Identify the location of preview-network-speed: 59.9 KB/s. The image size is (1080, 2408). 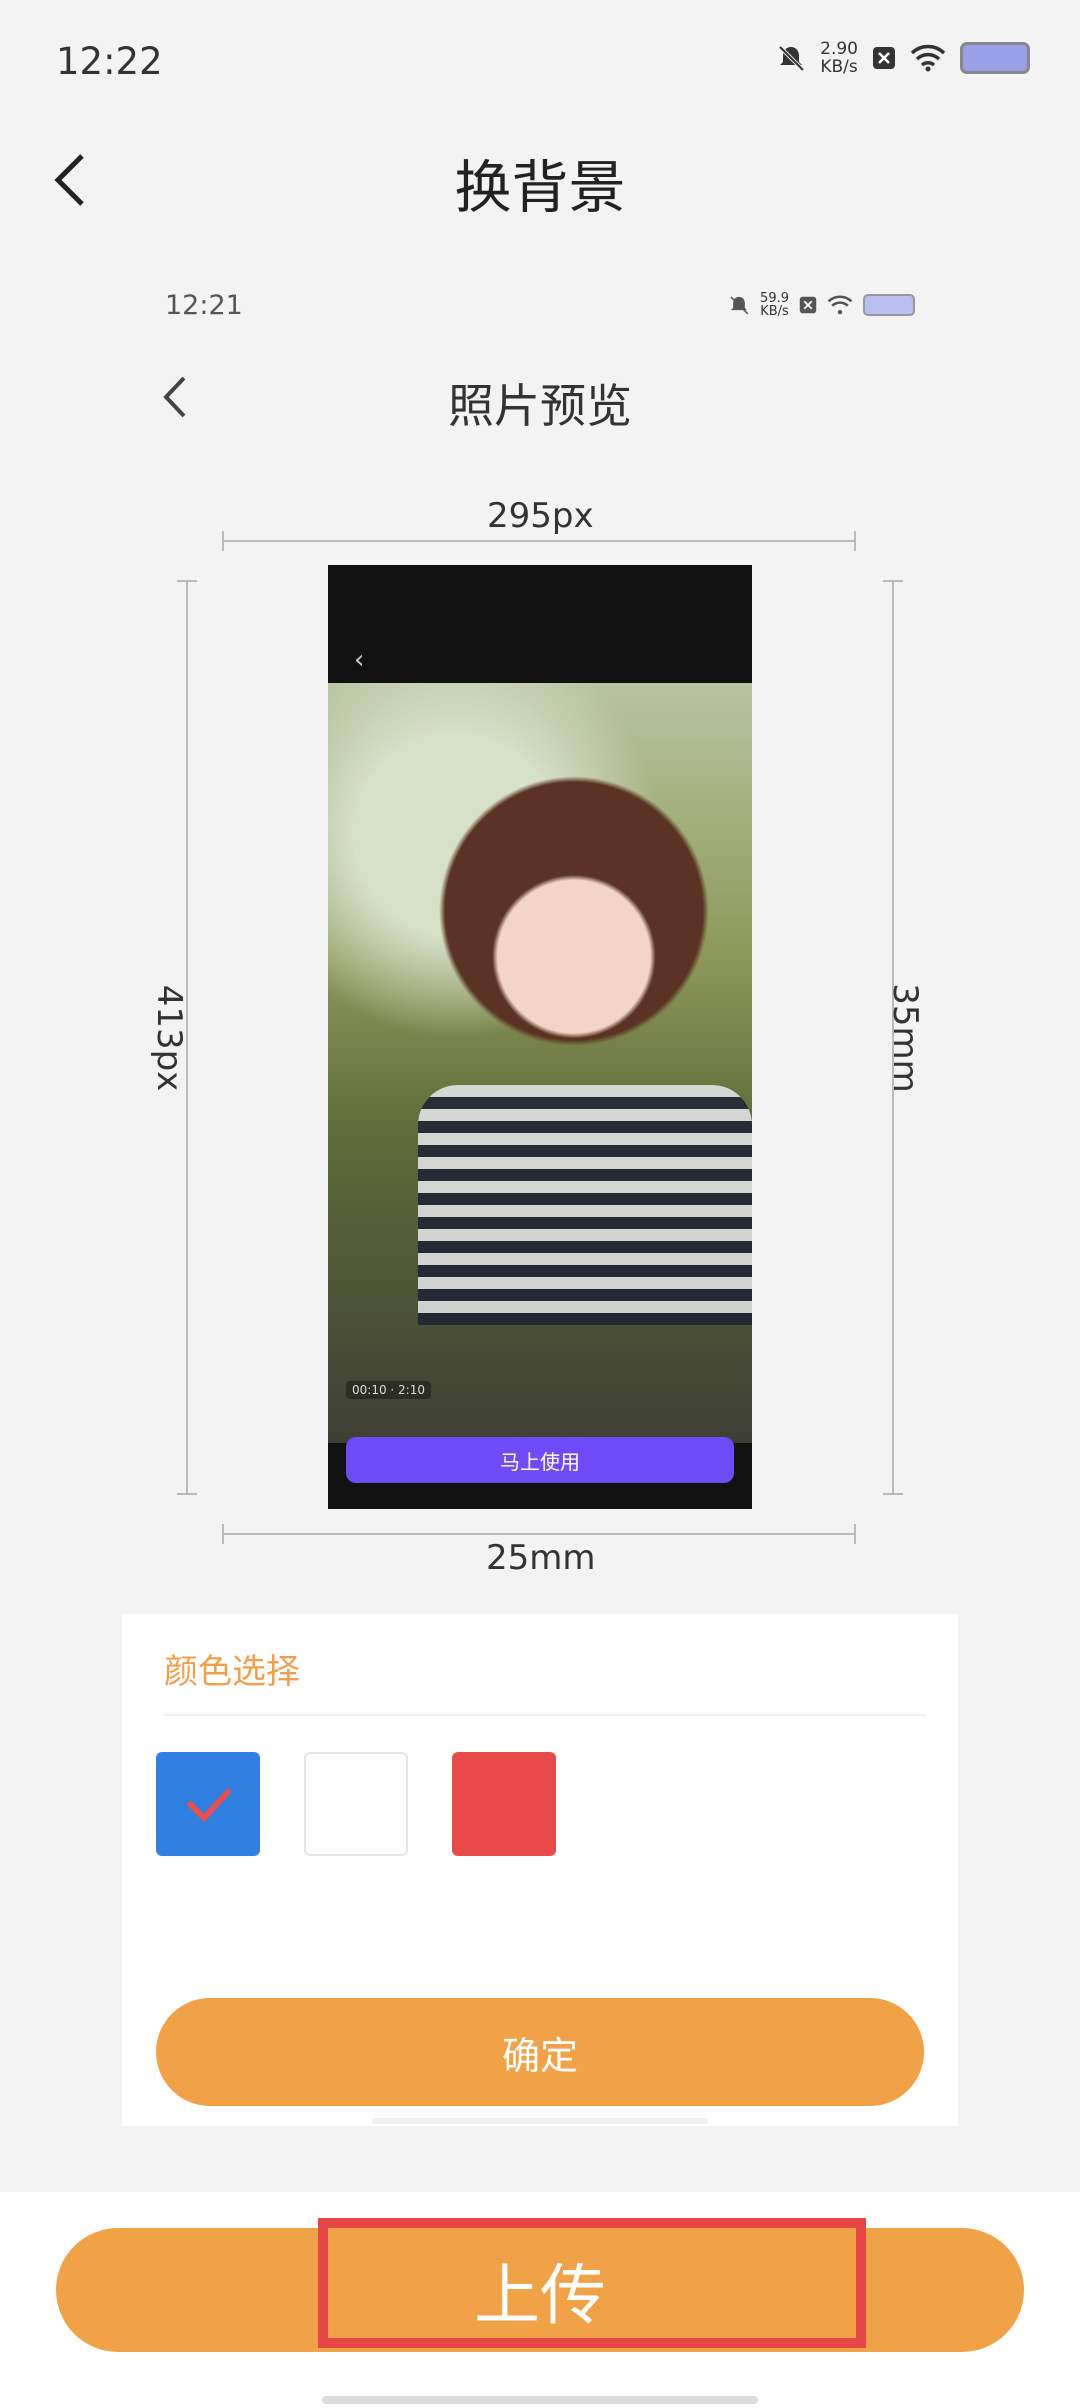
(774, 305).